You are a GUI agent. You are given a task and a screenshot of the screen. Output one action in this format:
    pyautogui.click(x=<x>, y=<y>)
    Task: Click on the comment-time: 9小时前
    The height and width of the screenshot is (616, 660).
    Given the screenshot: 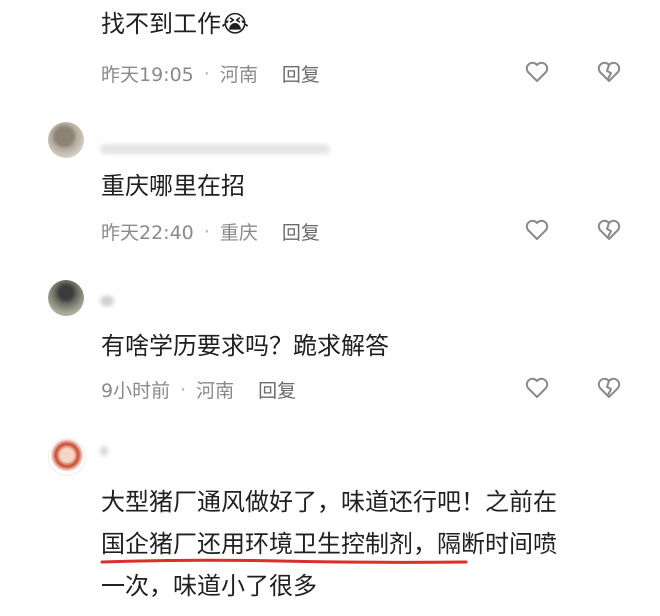 What is the action you would take?
    pyautogui.click(x=136, y=391)
    